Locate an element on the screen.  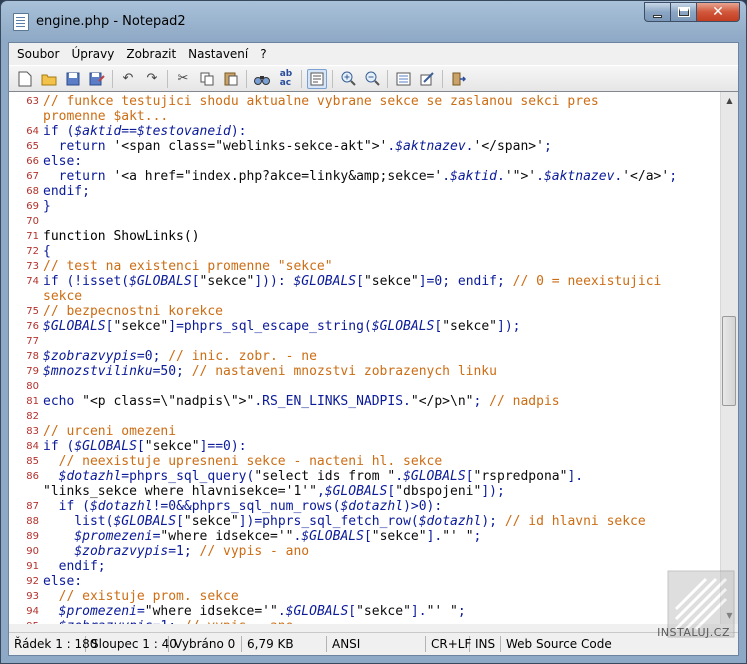
maximize-icon is located at coordinates (683, 12).